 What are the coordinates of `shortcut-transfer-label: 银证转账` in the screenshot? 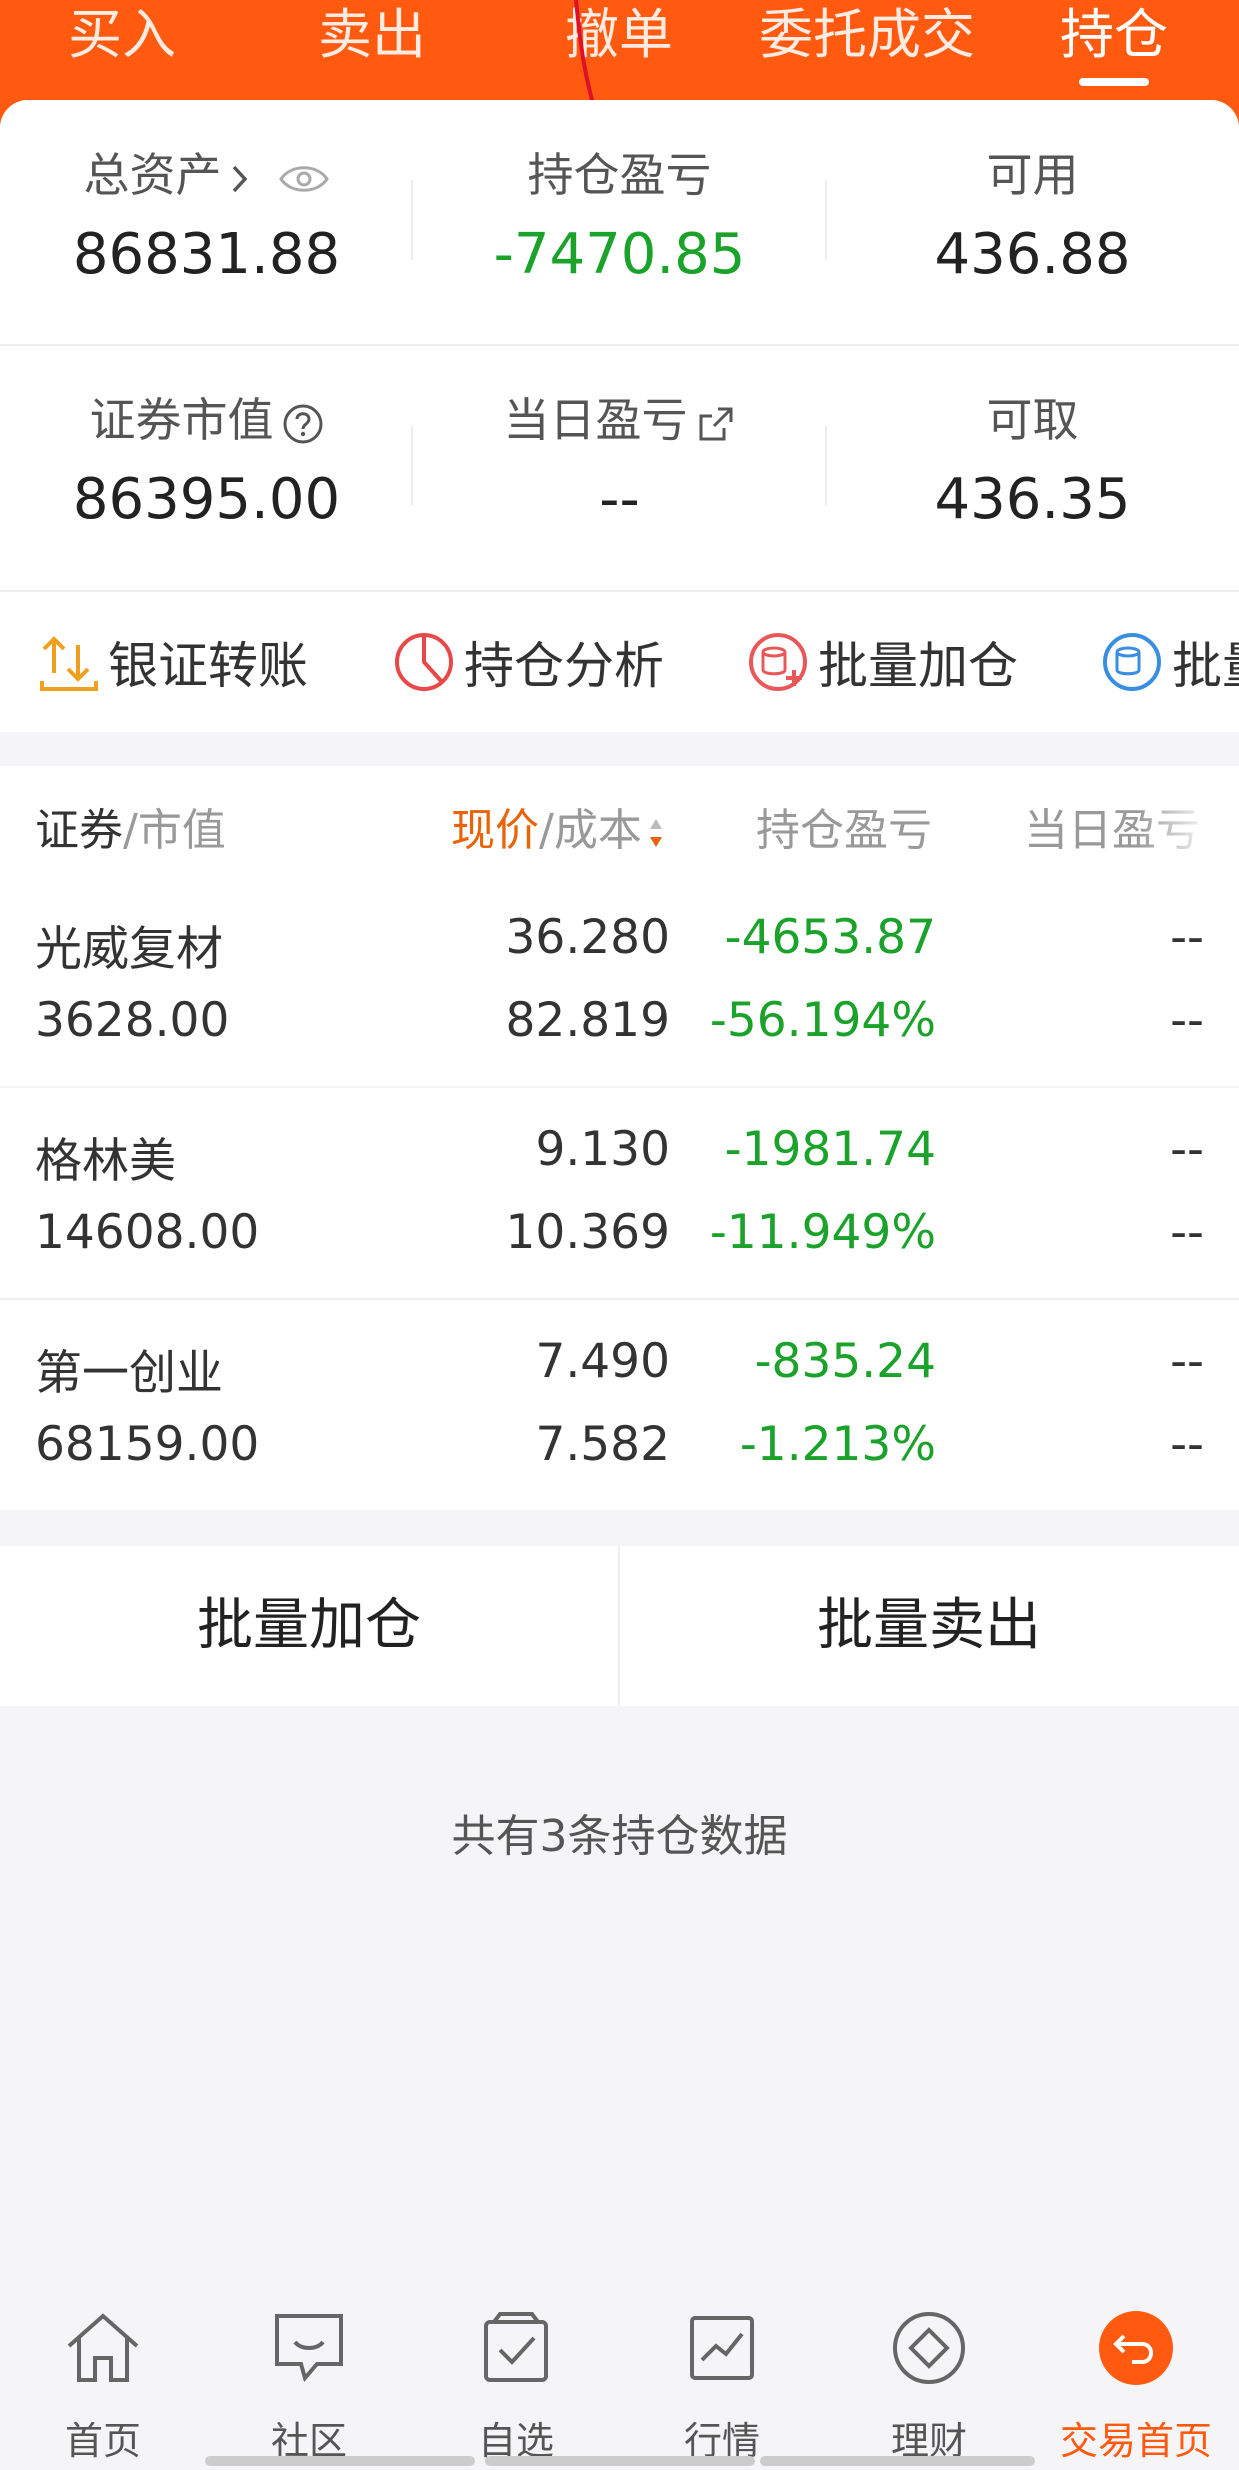 It's located at (208, 666).